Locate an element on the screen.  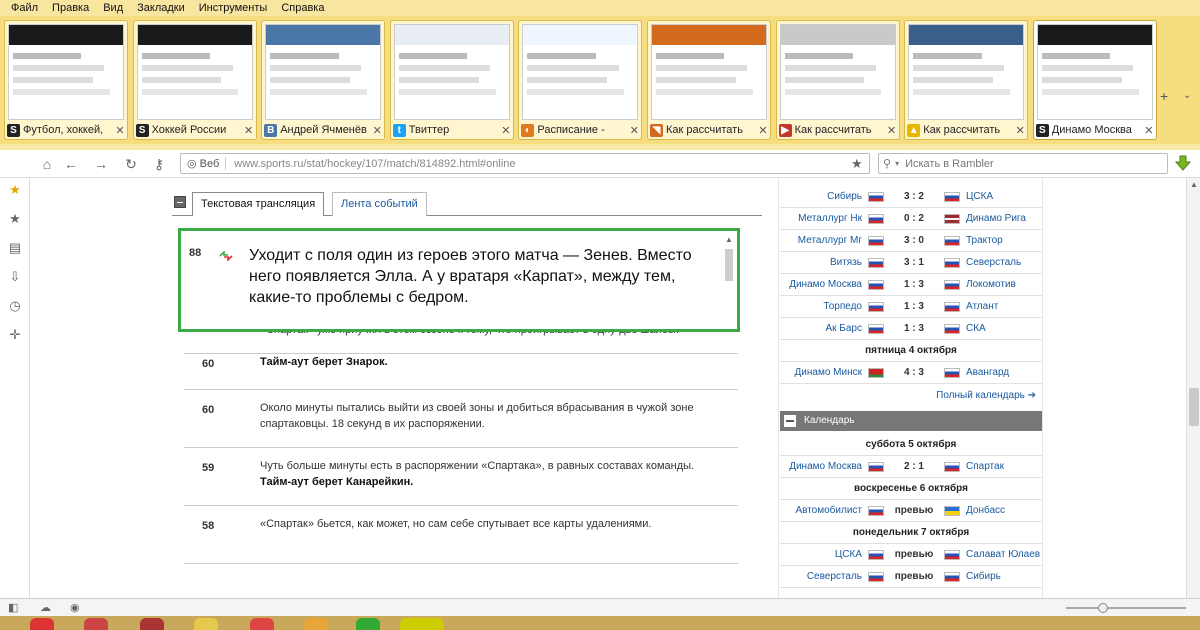
browser-tab: S Динамо Москва ✕ is located at coordinates (1094, 80).